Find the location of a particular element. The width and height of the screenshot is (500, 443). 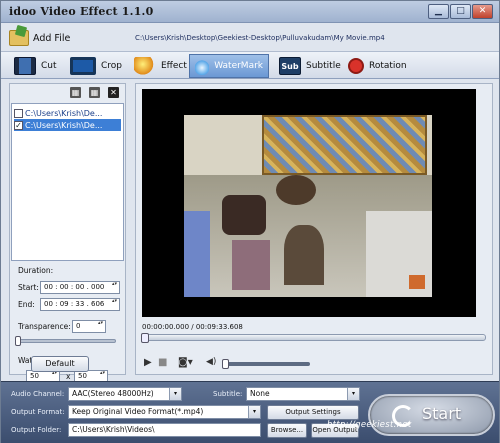

play-button: ▶ is located at coordinates (148, 362).